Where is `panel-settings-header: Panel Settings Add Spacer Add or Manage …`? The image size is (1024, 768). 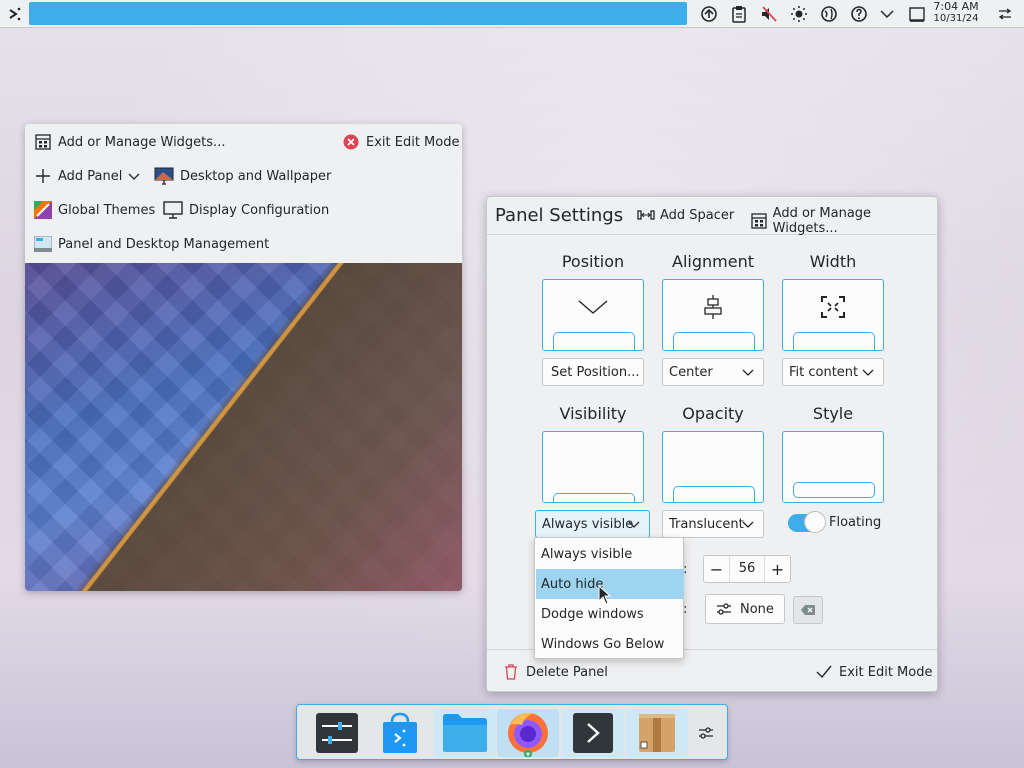 panel-settings-header: Panel Settings Add Spacer Add or Manage … is located at coordinates (712, 216).